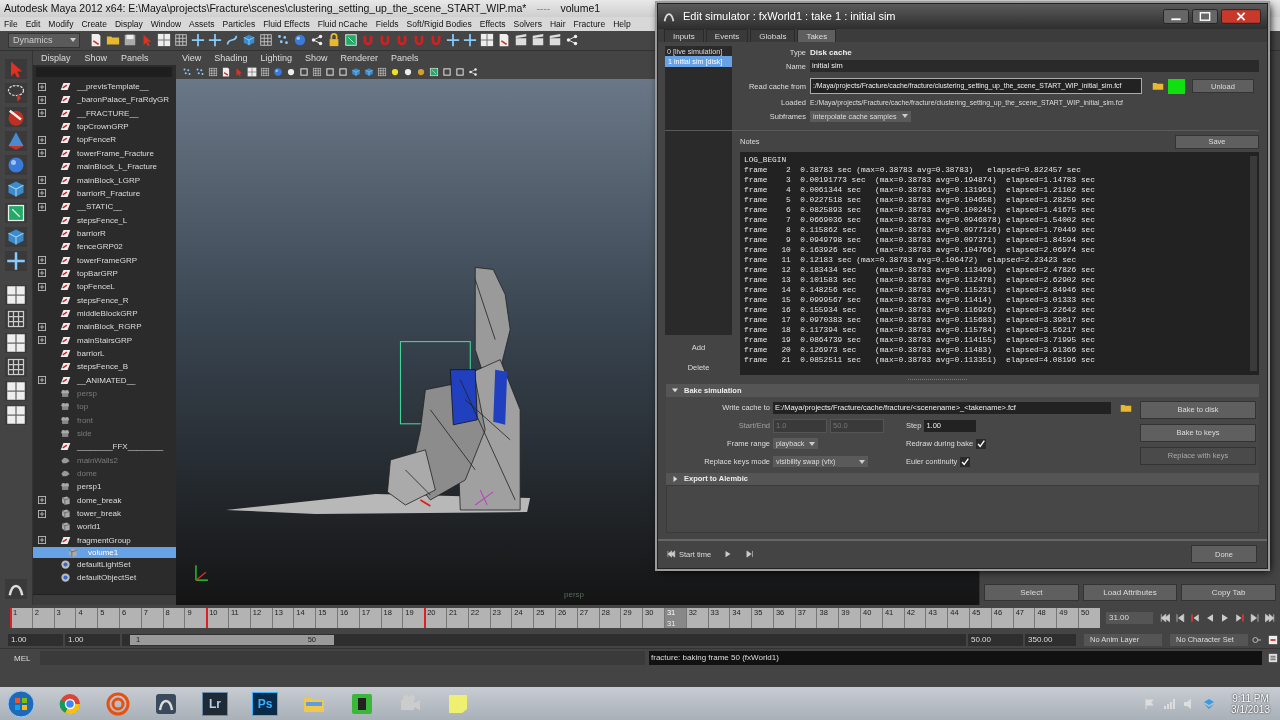 This screenshot has height=720, width=1280. Describe the element at coordinates (16, 212) in the screenshot. I see `cube-frame-icon` at that location.